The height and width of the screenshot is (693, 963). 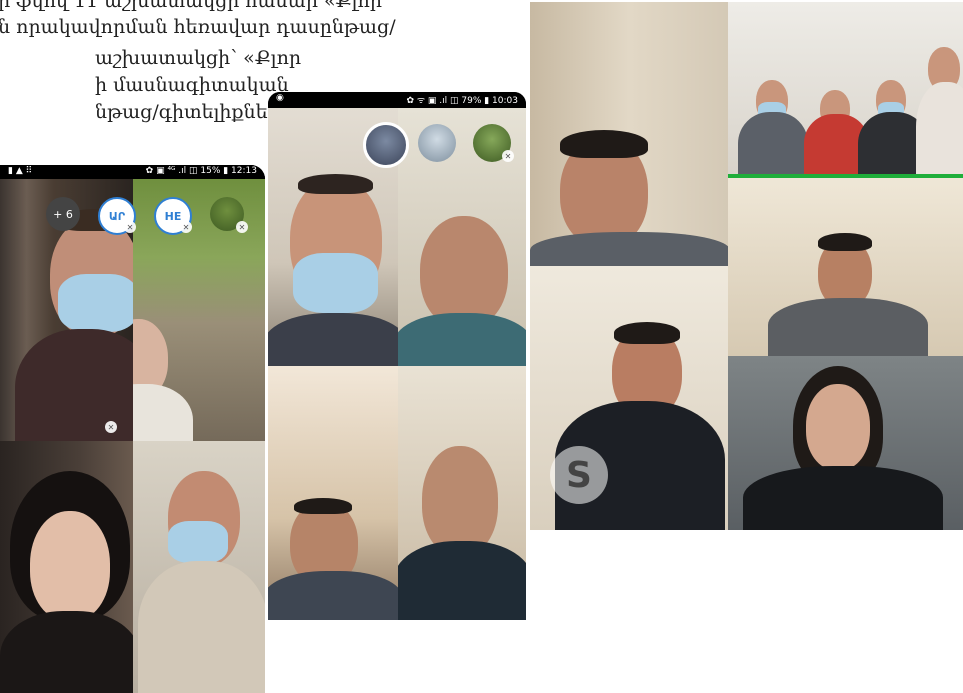 I want to click on article-line-1: ր ֆվով 11 աշխատակցի համար «Քլոր, so click(x=191, y=6).